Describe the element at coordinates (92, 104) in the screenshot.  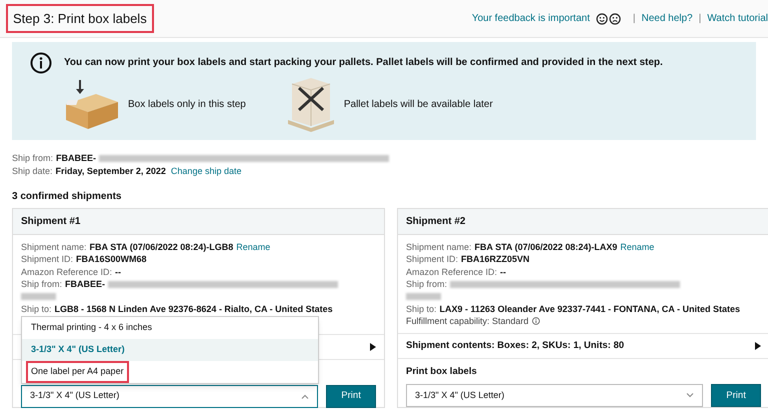
I see `cardboard-box-drawing` at that location.